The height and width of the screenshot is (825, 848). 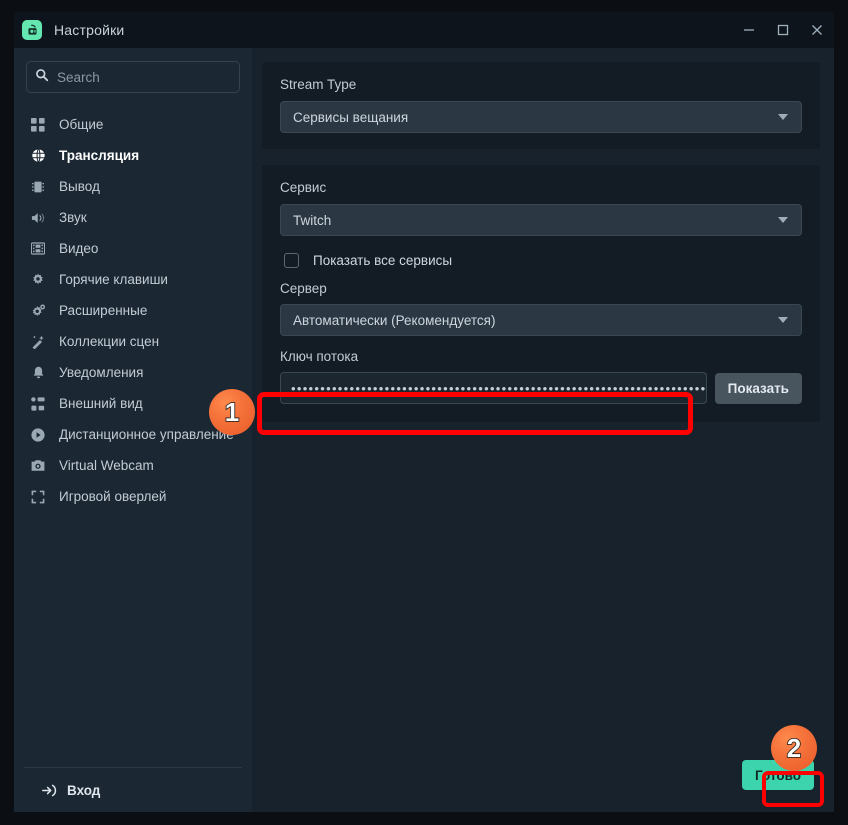 I want to click on show-all-services-label: Показать все сервисы, so click(x=383, y=260).